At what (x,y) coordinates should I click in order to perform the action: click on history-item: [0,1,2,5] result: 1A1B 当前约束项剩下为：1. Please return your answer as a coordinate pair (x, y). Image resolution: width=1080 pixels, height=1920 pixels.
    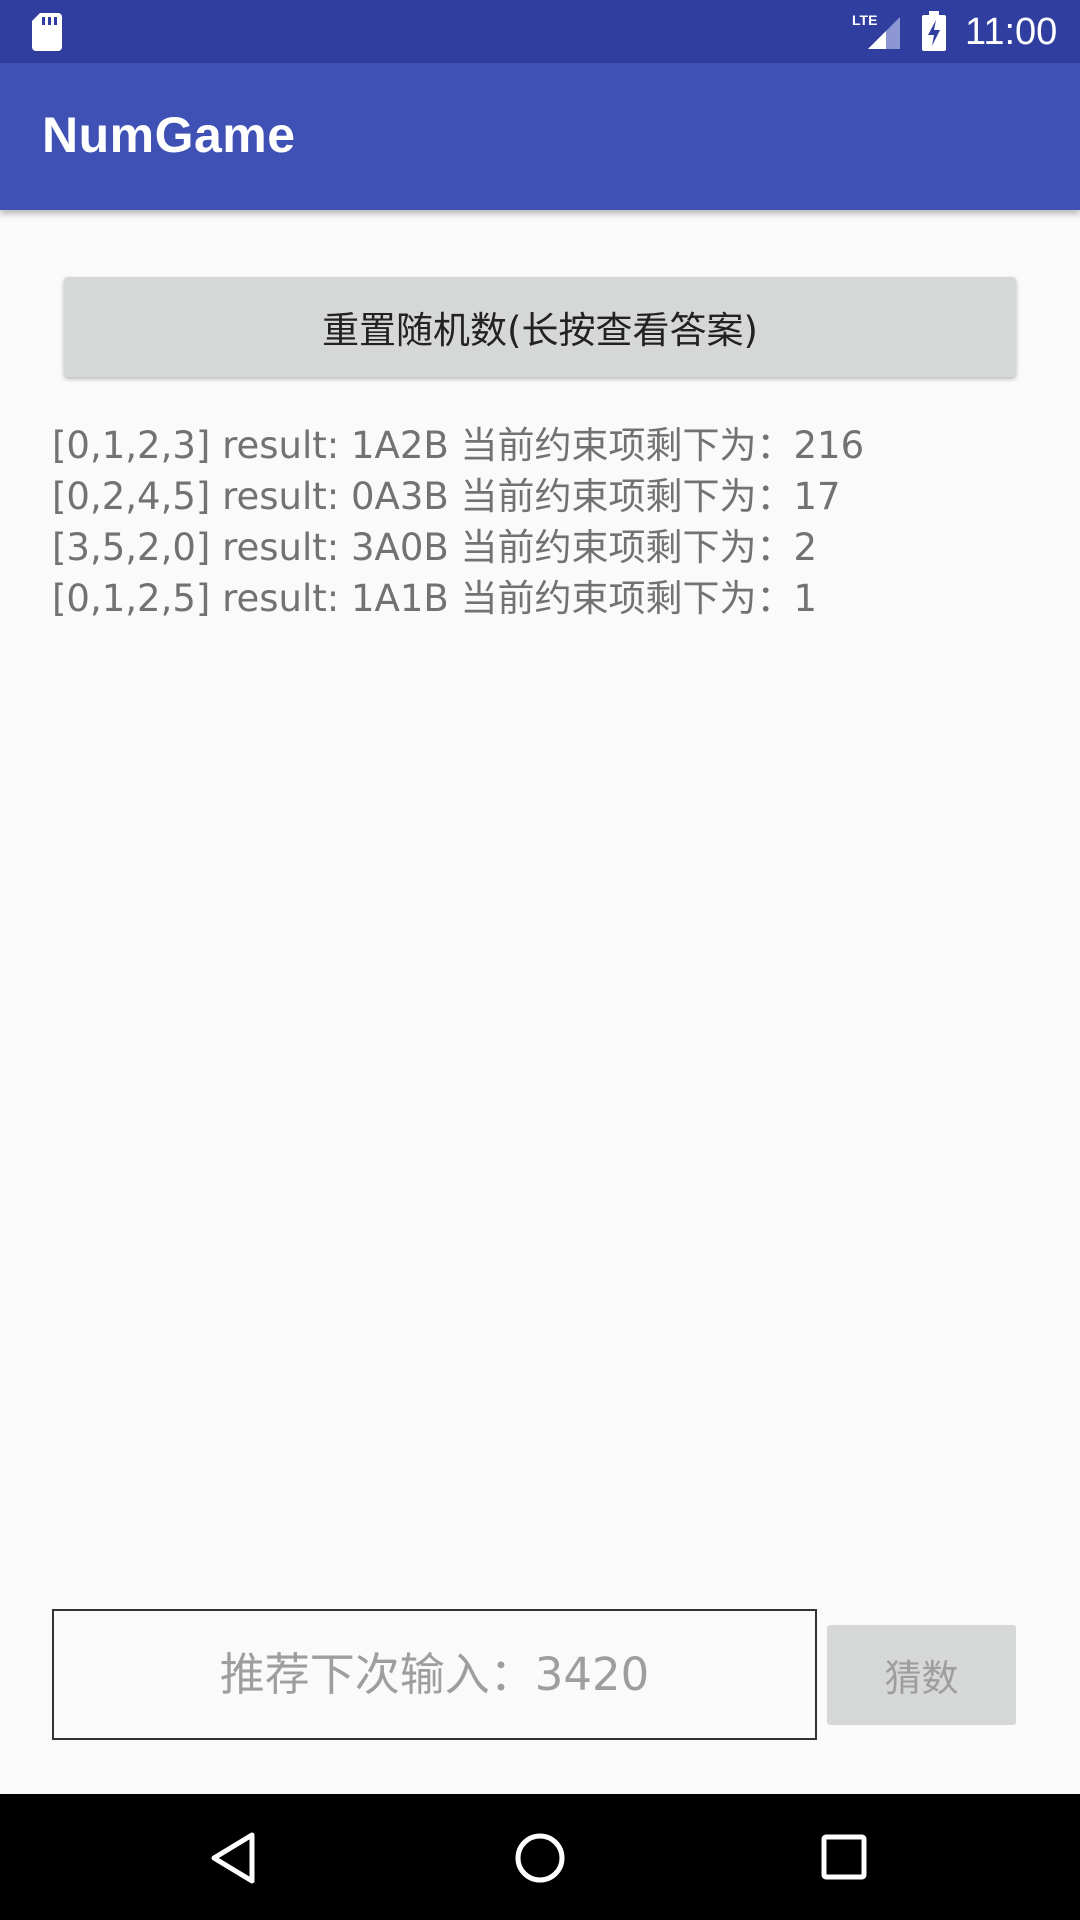
    Looking at the image, I should click on (435, 598).